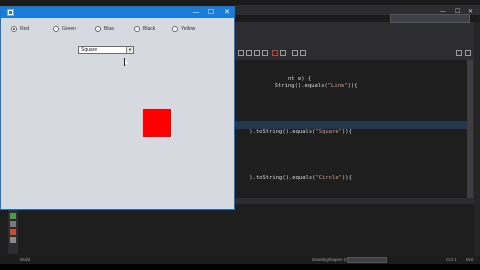  What do you see at coordinates (149, 29) in the screenshot?
I see `radio-label: Black` at bounding box center [149, 29].